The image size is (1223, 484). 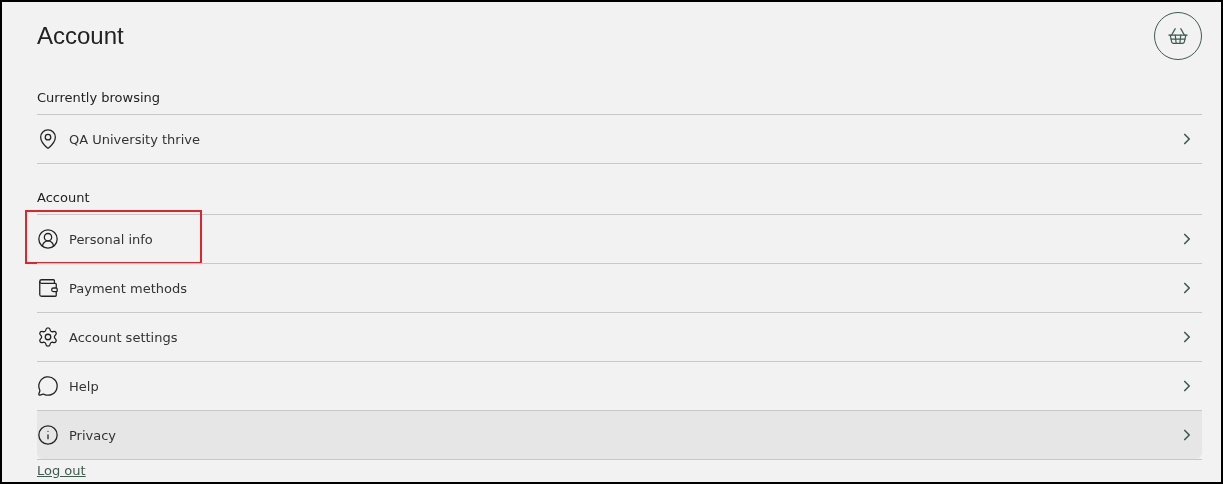 I want to click on menu-item: Account settings, so click(x=619, y=336).